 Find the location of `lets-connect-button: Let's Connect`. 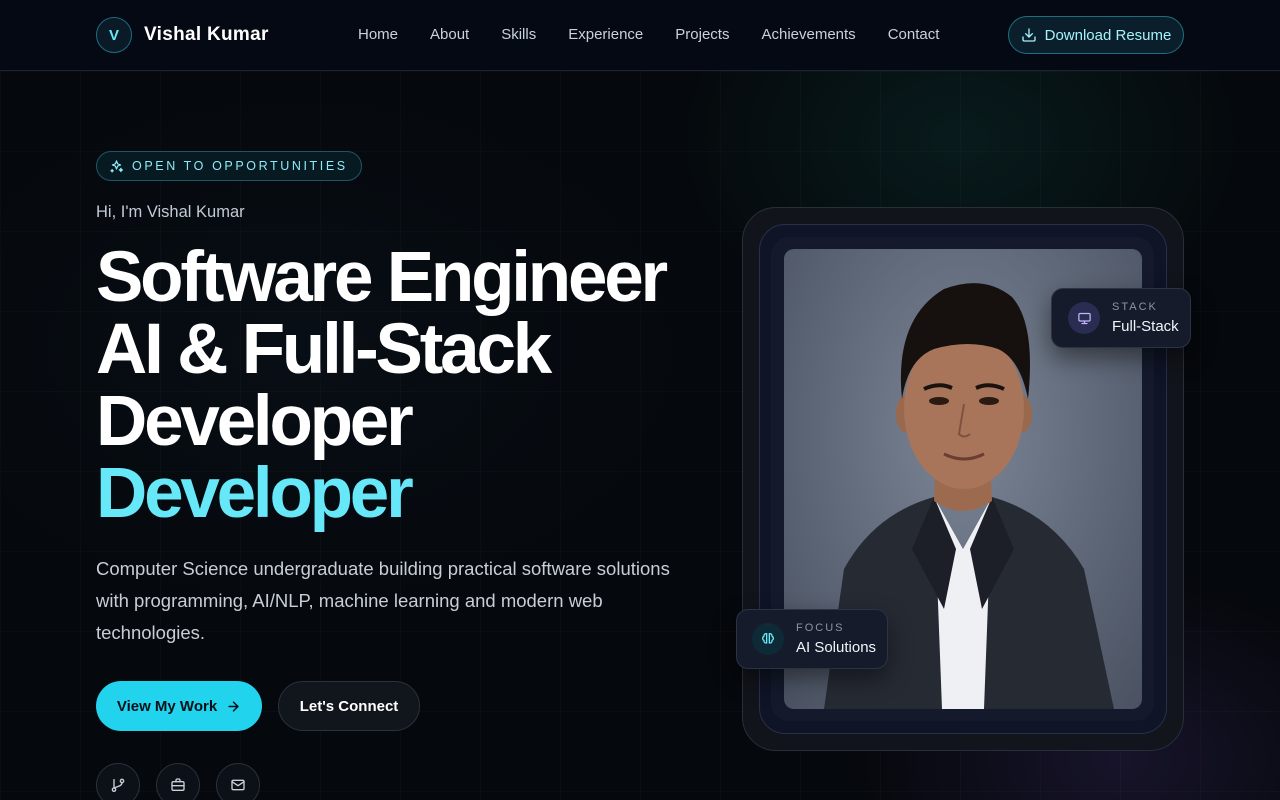

lets-connect-button: Let's Connect is located at coordinates (349, 706).